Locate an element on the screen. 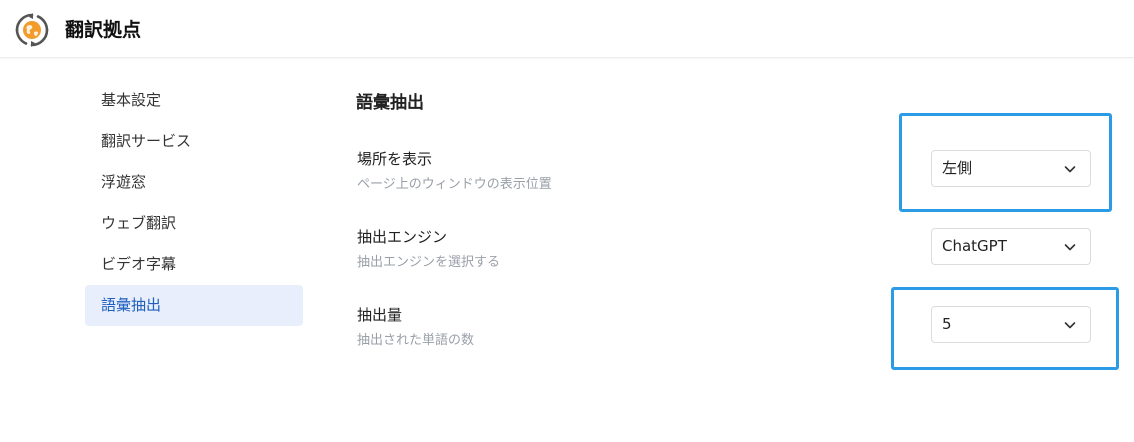 This screenshot has height=442, width=1134. display-position-value: 左側 is located at coordinates (957, 168).